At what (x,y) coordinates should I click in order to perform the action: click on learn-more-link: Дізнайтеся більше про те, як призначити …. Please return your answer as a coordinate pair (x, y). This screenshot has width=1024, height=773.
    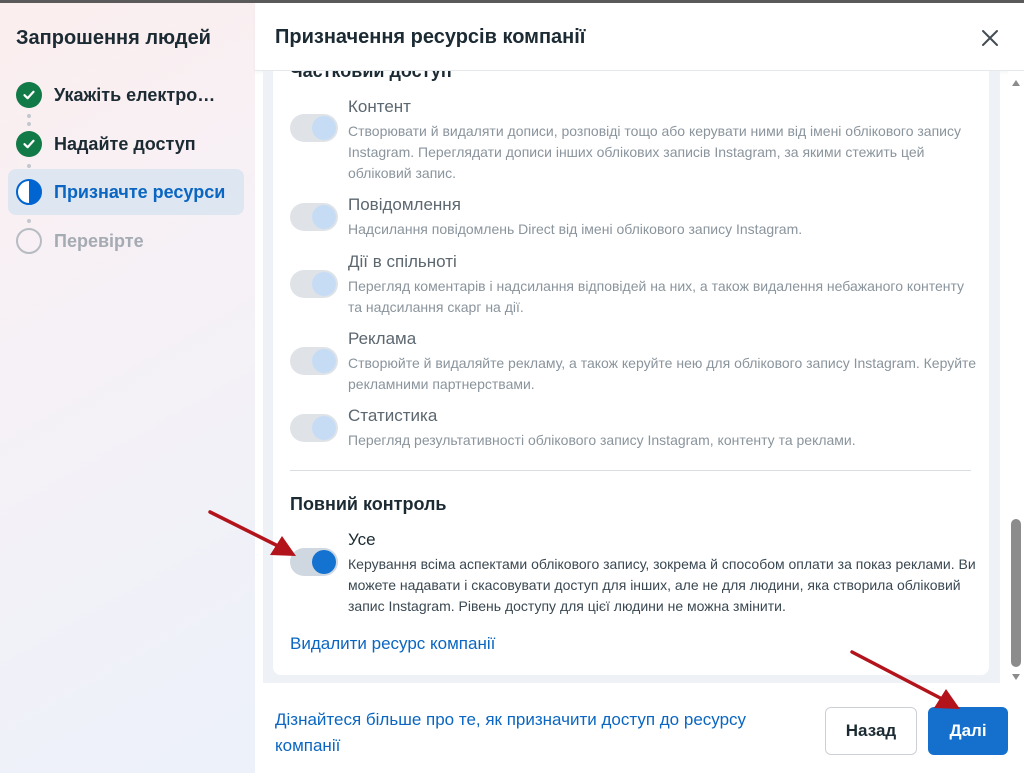
    Looking at the image, I should click on (535, 733).